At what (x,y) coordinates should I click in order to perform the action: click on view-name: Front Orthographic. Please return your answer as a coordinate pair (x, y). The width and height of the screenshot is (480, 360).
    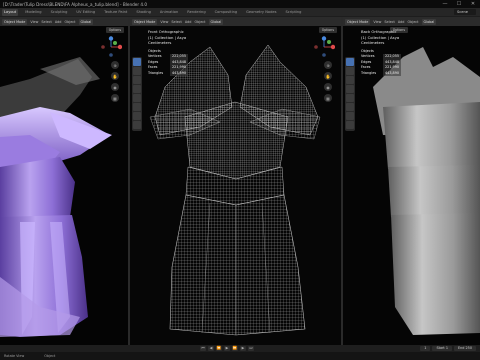
    Looking at the image, I should click on (166, 31).